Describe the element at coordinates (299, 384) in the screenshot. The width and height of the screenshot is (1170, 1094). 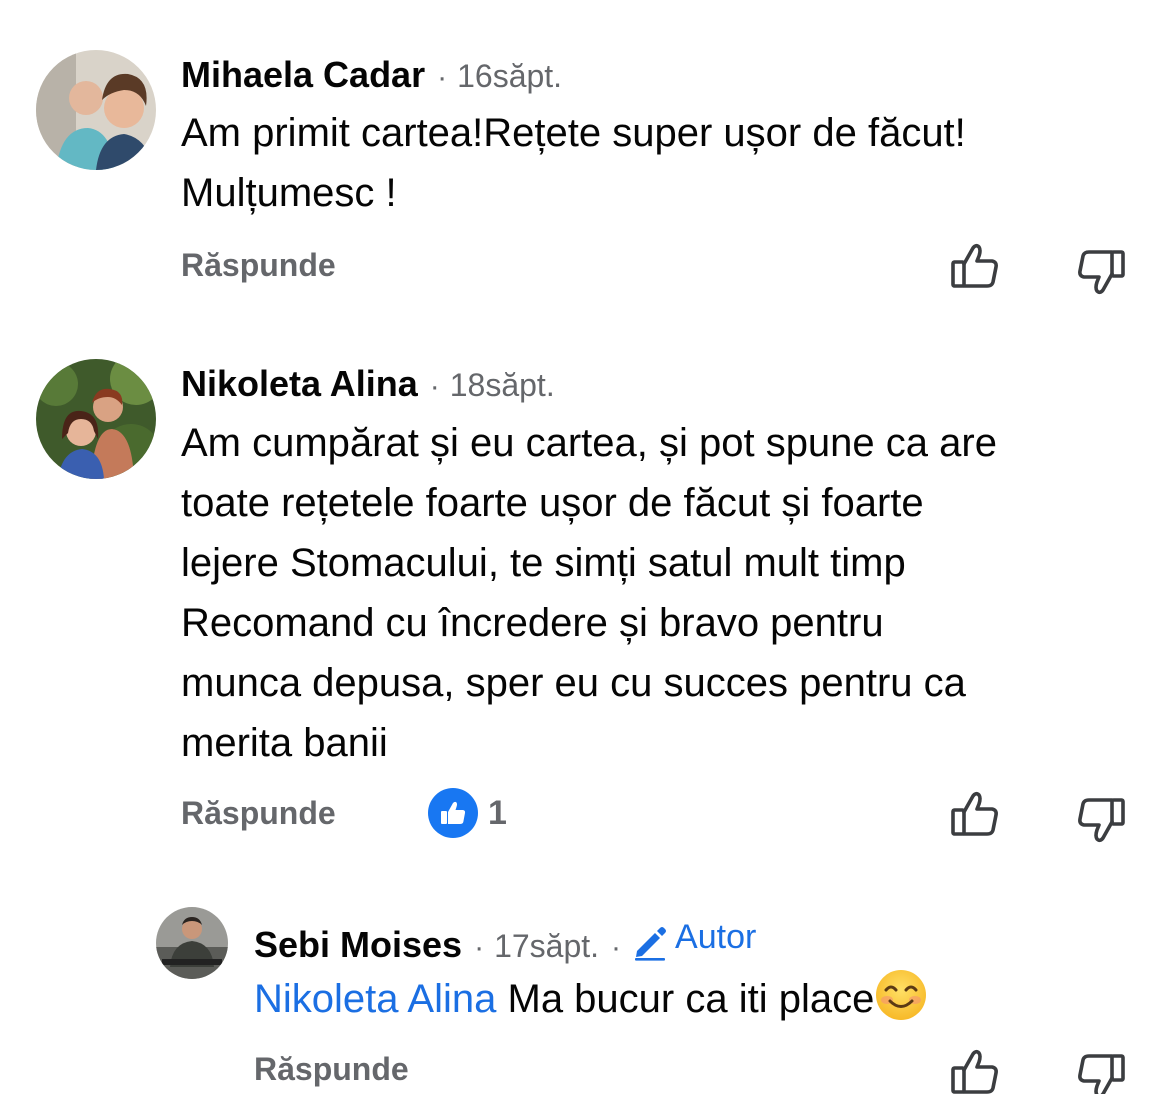
I see `author-name: Nikoleta Alina` at that location.